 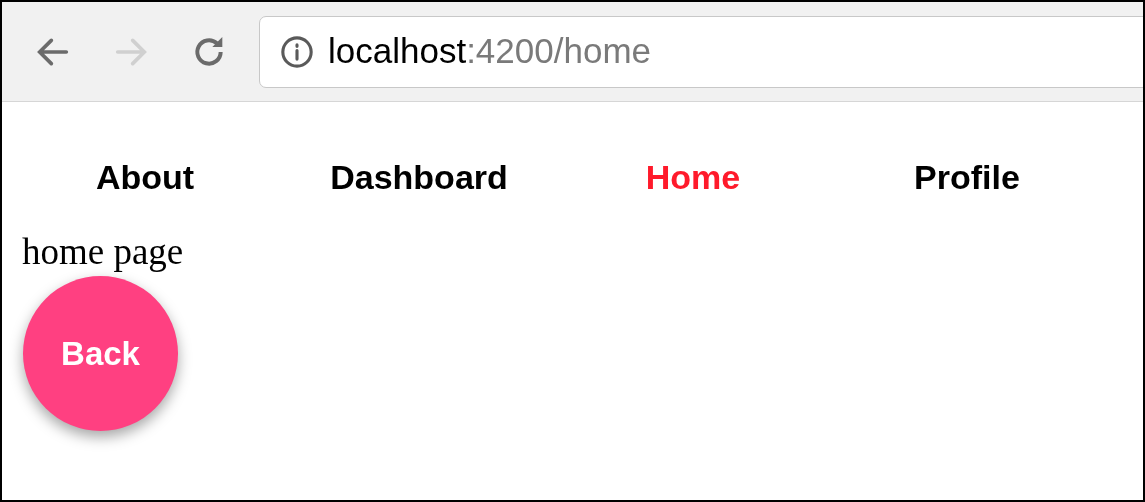 I want to click on url-text: localhost:4200/home, so click(x=489, y=51).